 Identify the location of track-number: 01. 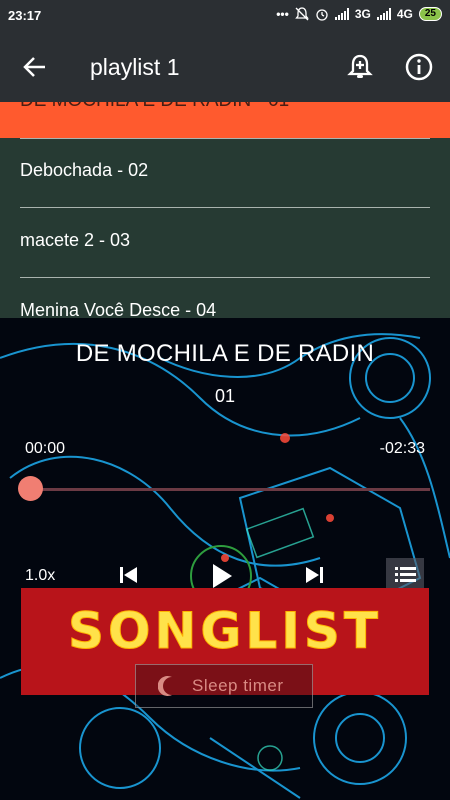
(225, 396).